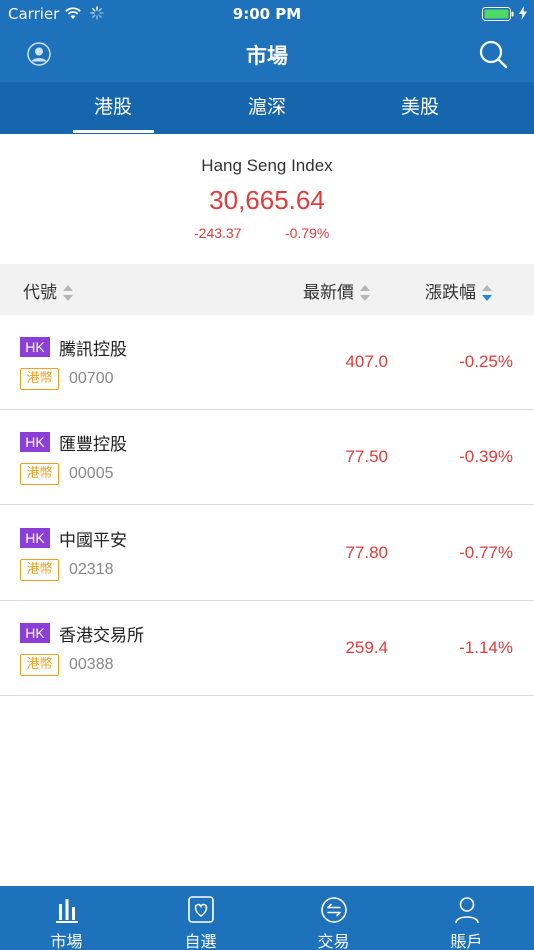 This screenshot has height=950, width=534. I want to click on stock-code: 02318, so click(91, 569).